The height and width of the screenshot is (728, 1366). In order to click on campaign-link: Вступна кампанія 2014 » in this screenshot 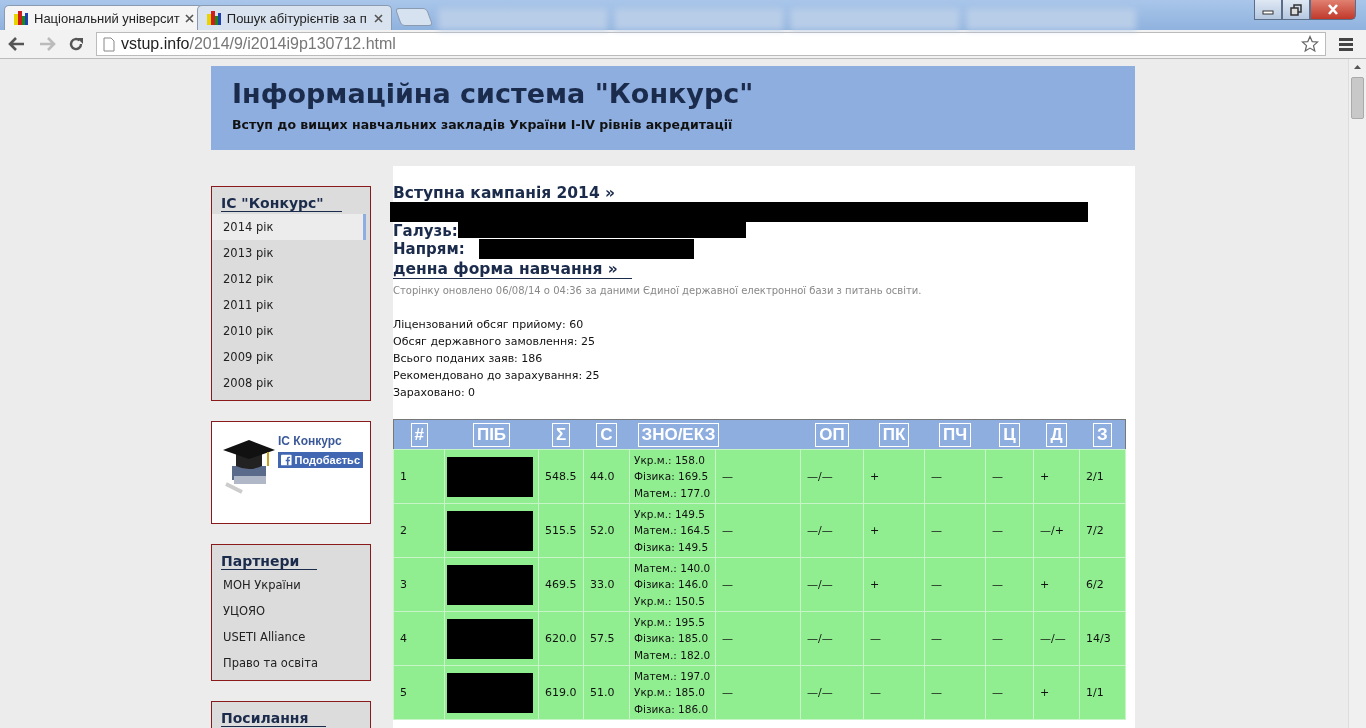, I will do `click(764, 193)`.